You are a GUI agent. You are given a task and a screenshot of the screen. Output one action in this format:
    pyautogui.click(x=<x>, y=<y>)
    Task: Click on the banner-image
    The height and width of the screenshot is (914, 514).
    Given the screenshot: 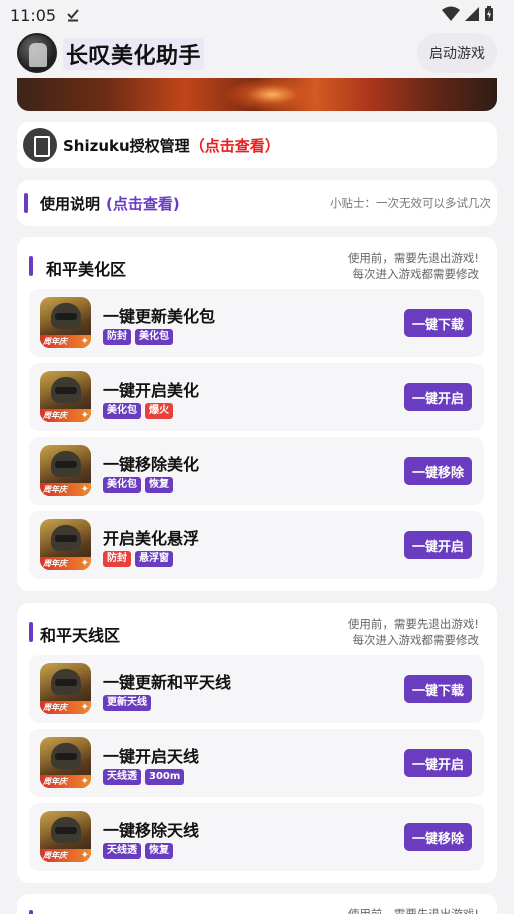 What is the action you would take?
    pyautogui.click(x=257, y=94)
    